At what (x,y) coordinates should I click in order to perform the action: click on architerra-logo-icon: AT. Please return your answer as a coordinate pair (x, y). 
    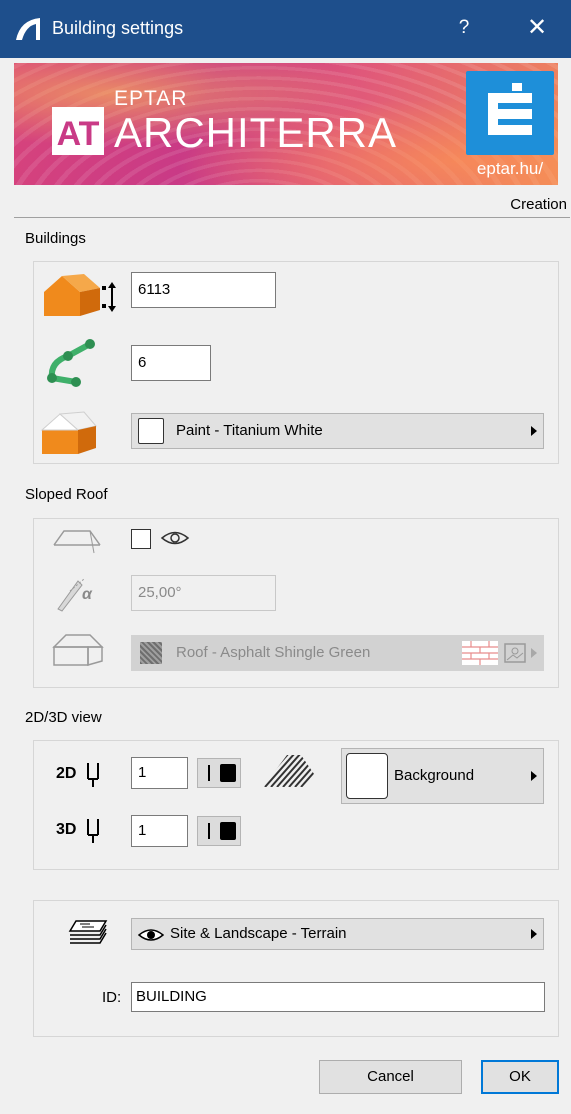
    Looking at the image, I should click on (78, 131).